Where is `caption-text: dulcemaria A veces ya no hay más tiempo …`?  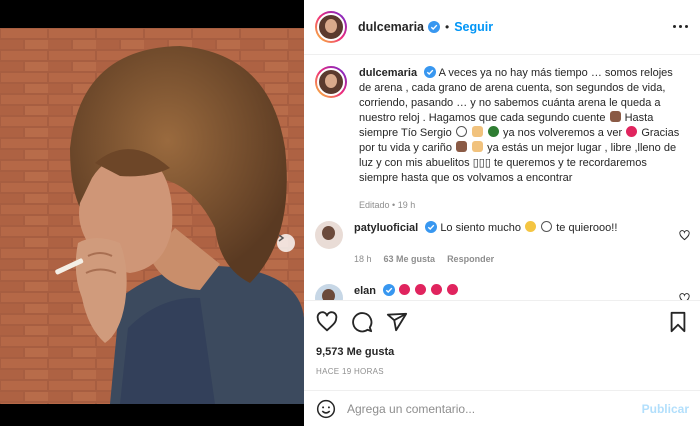
caption-text: dulcemaria A veces ya no hay más tiempo … is located at coordinates (522, 126).